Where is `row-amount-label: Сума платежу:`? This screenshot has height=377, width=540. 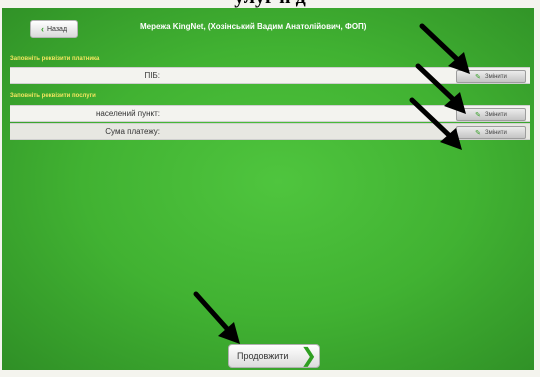
row-amount-label: Сума платежу: is located at coordinates (132, 131).